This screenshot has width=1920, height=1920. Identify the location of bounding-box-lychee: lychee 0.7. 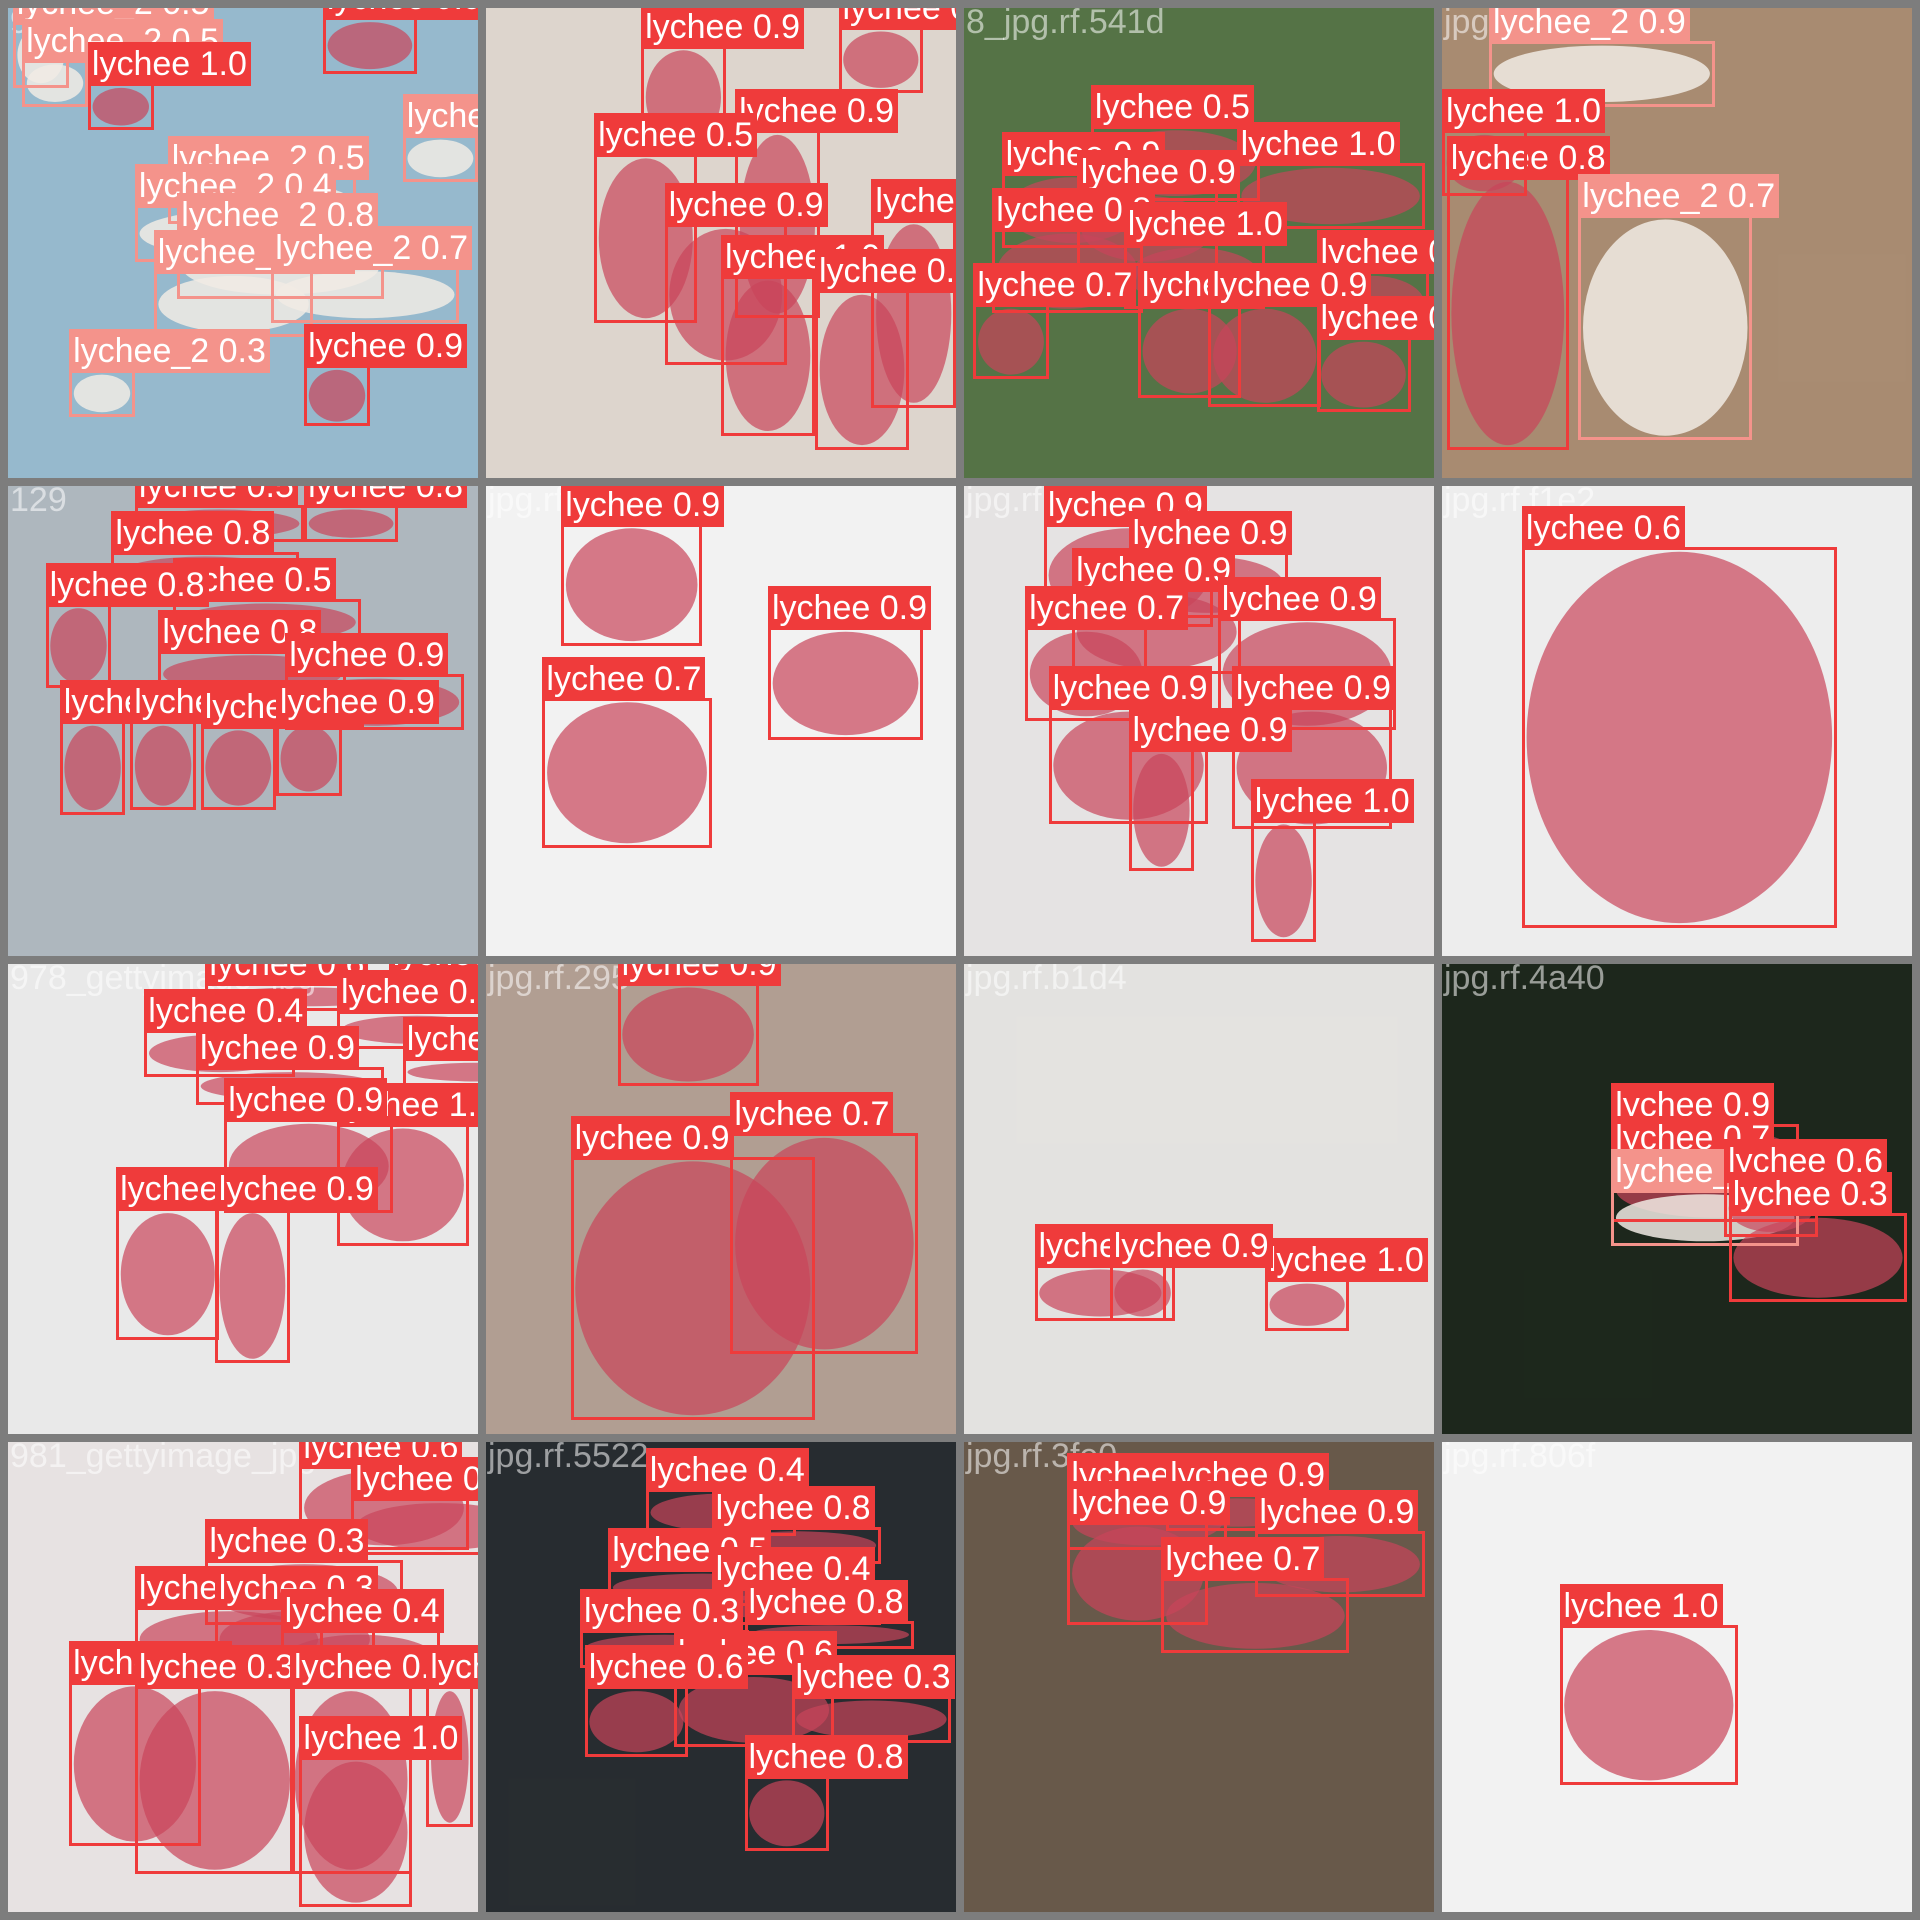
(1255, 1595).